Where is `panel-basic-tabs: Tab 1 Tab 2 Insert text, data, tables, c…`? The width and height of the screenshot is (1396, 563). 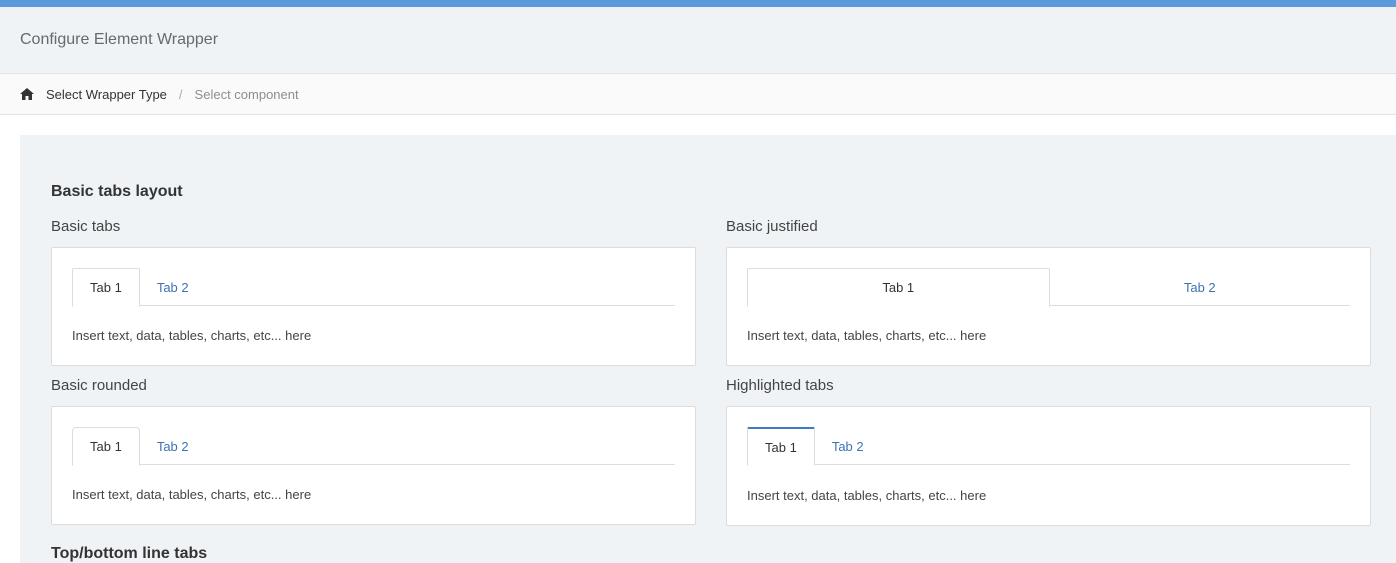 panel-basic-tabs: Tab 1 Tab 2 Insert text, data, tables, c… is located at coordinates (373, 306).